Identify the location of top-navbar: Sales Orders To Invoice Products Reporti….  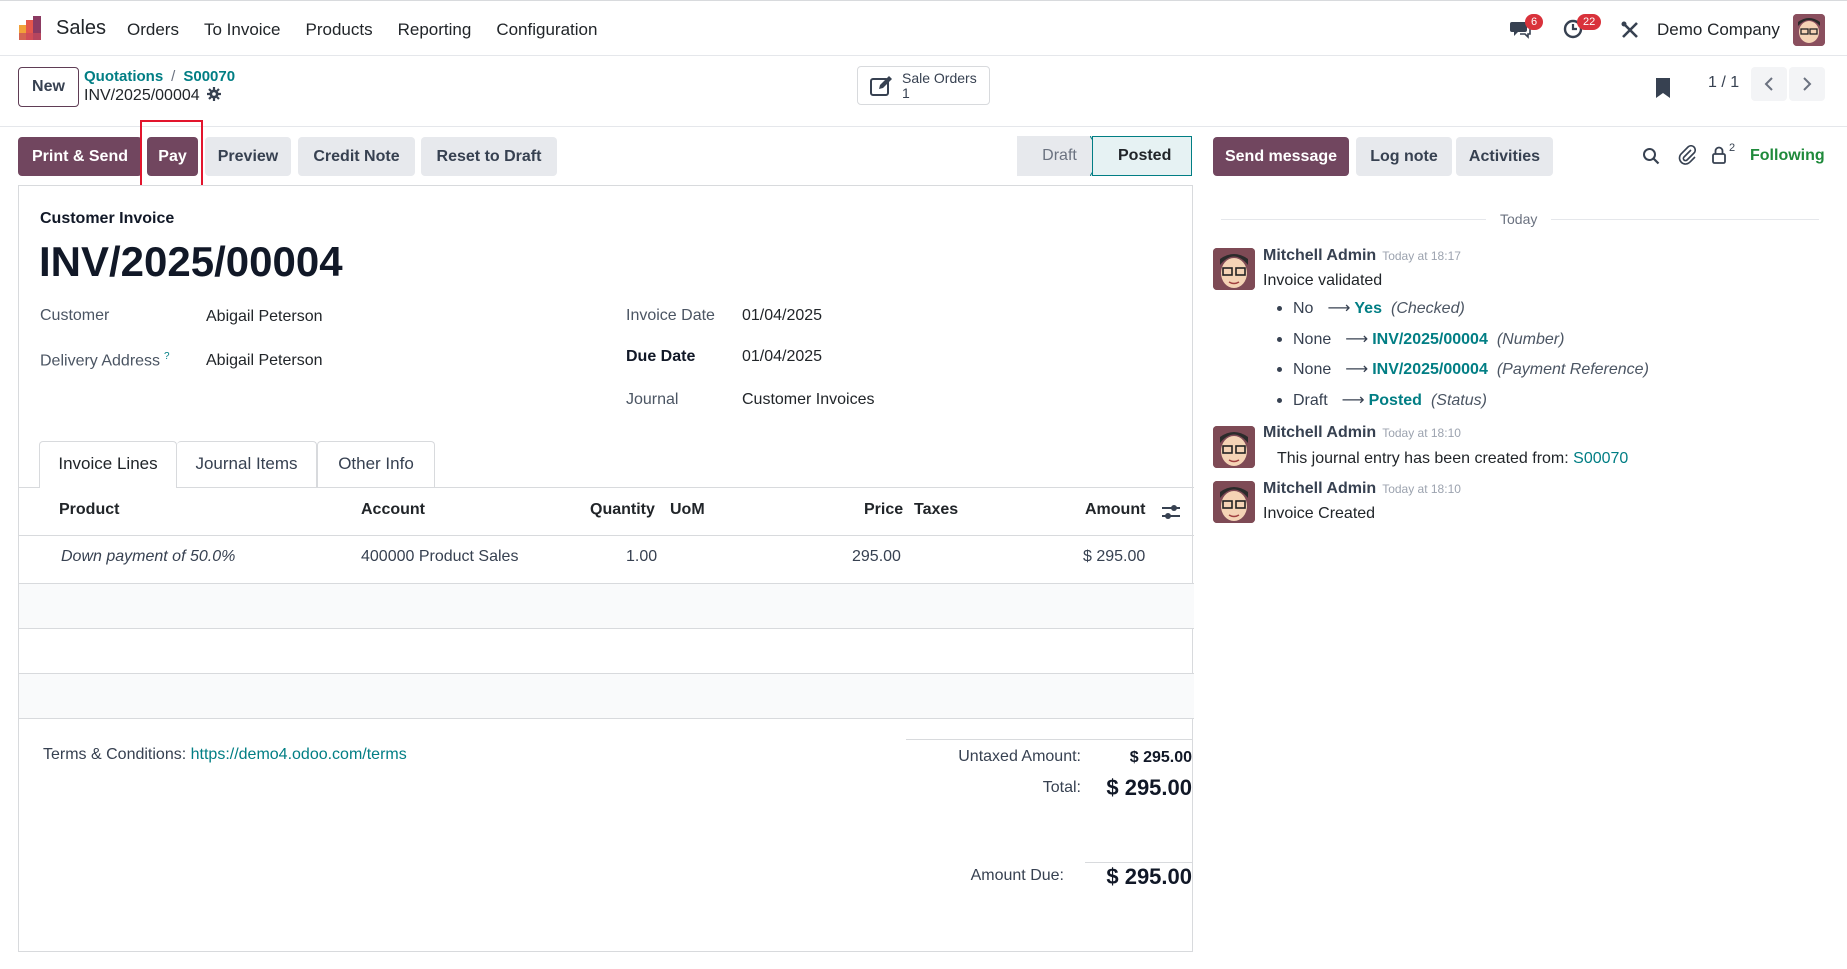
(923, 28).